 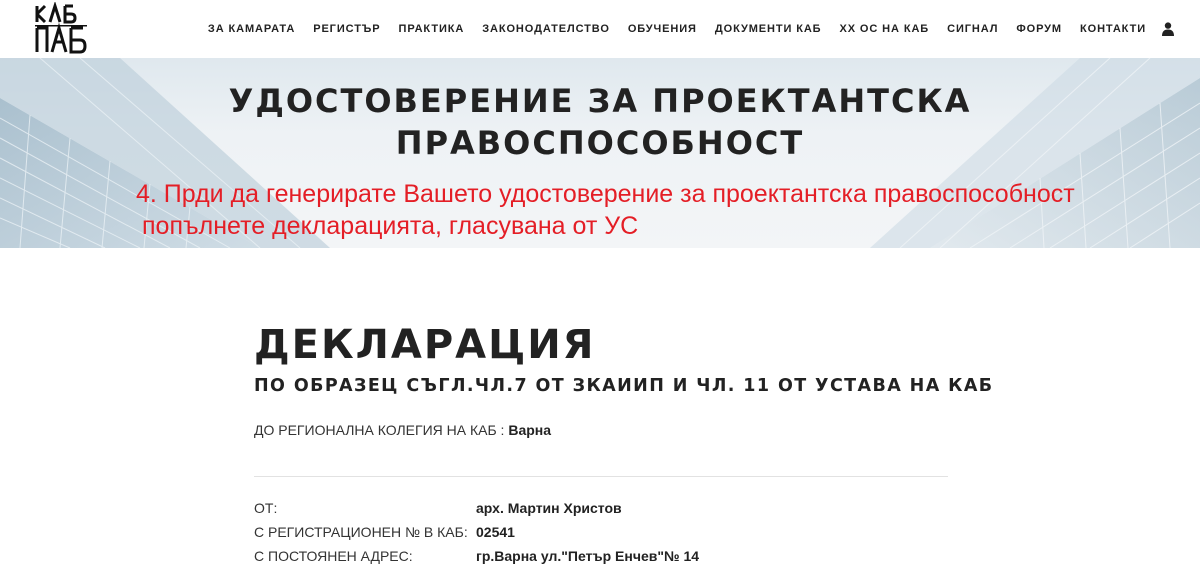 I want to click on permanent-address-label: С ПОСТОЯНЕН АДРЕС:, so click(x=333, y=556).